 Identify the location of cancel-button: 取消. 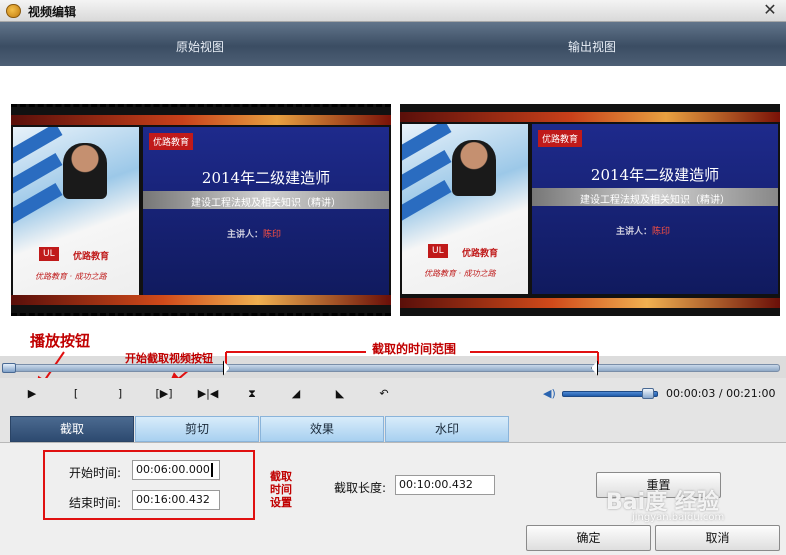
(717, 538).